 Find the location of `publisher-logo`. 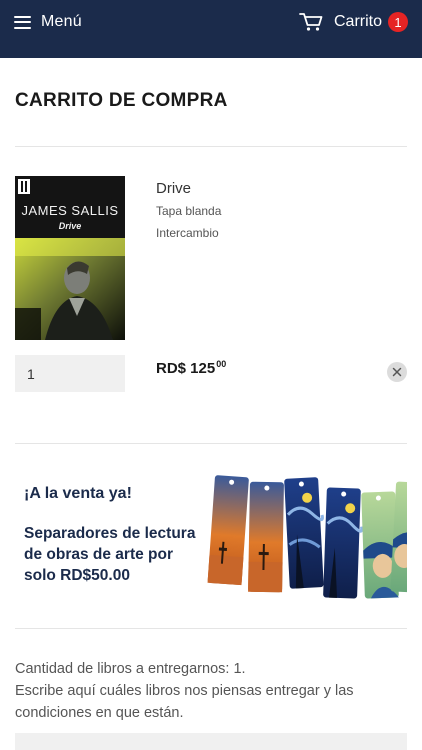

publisher-logo is located at coordinates (24, 186).